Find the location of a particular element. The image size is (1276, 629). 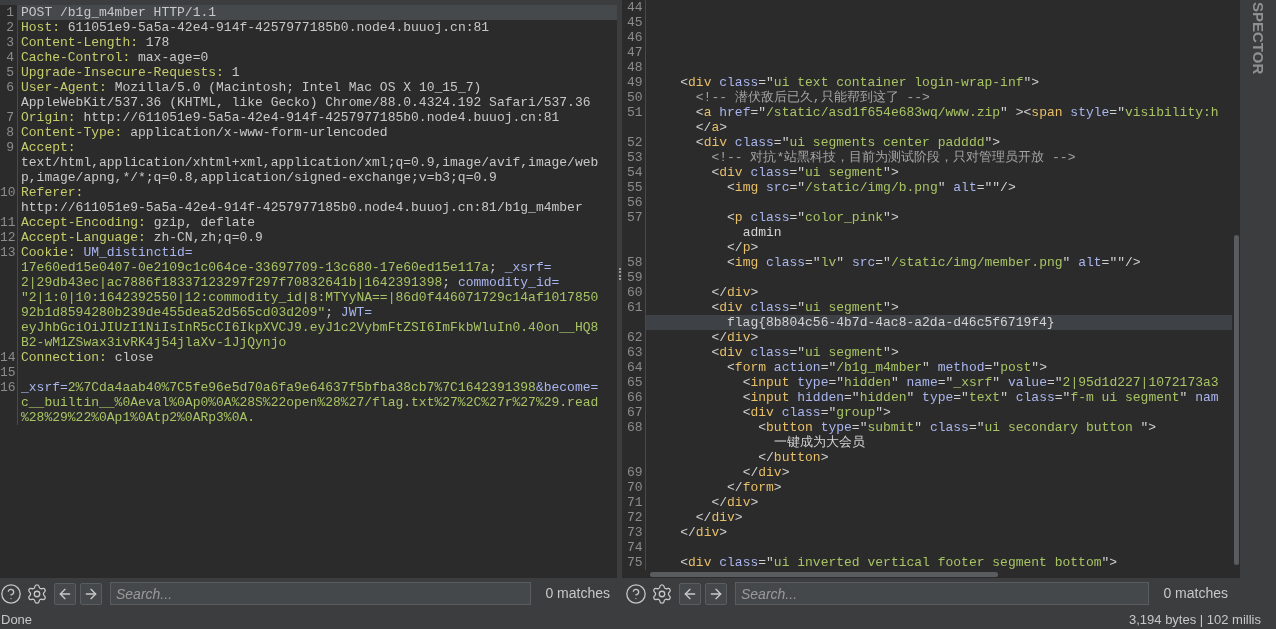

line-number: 45 is located at coordinates (635, 22).